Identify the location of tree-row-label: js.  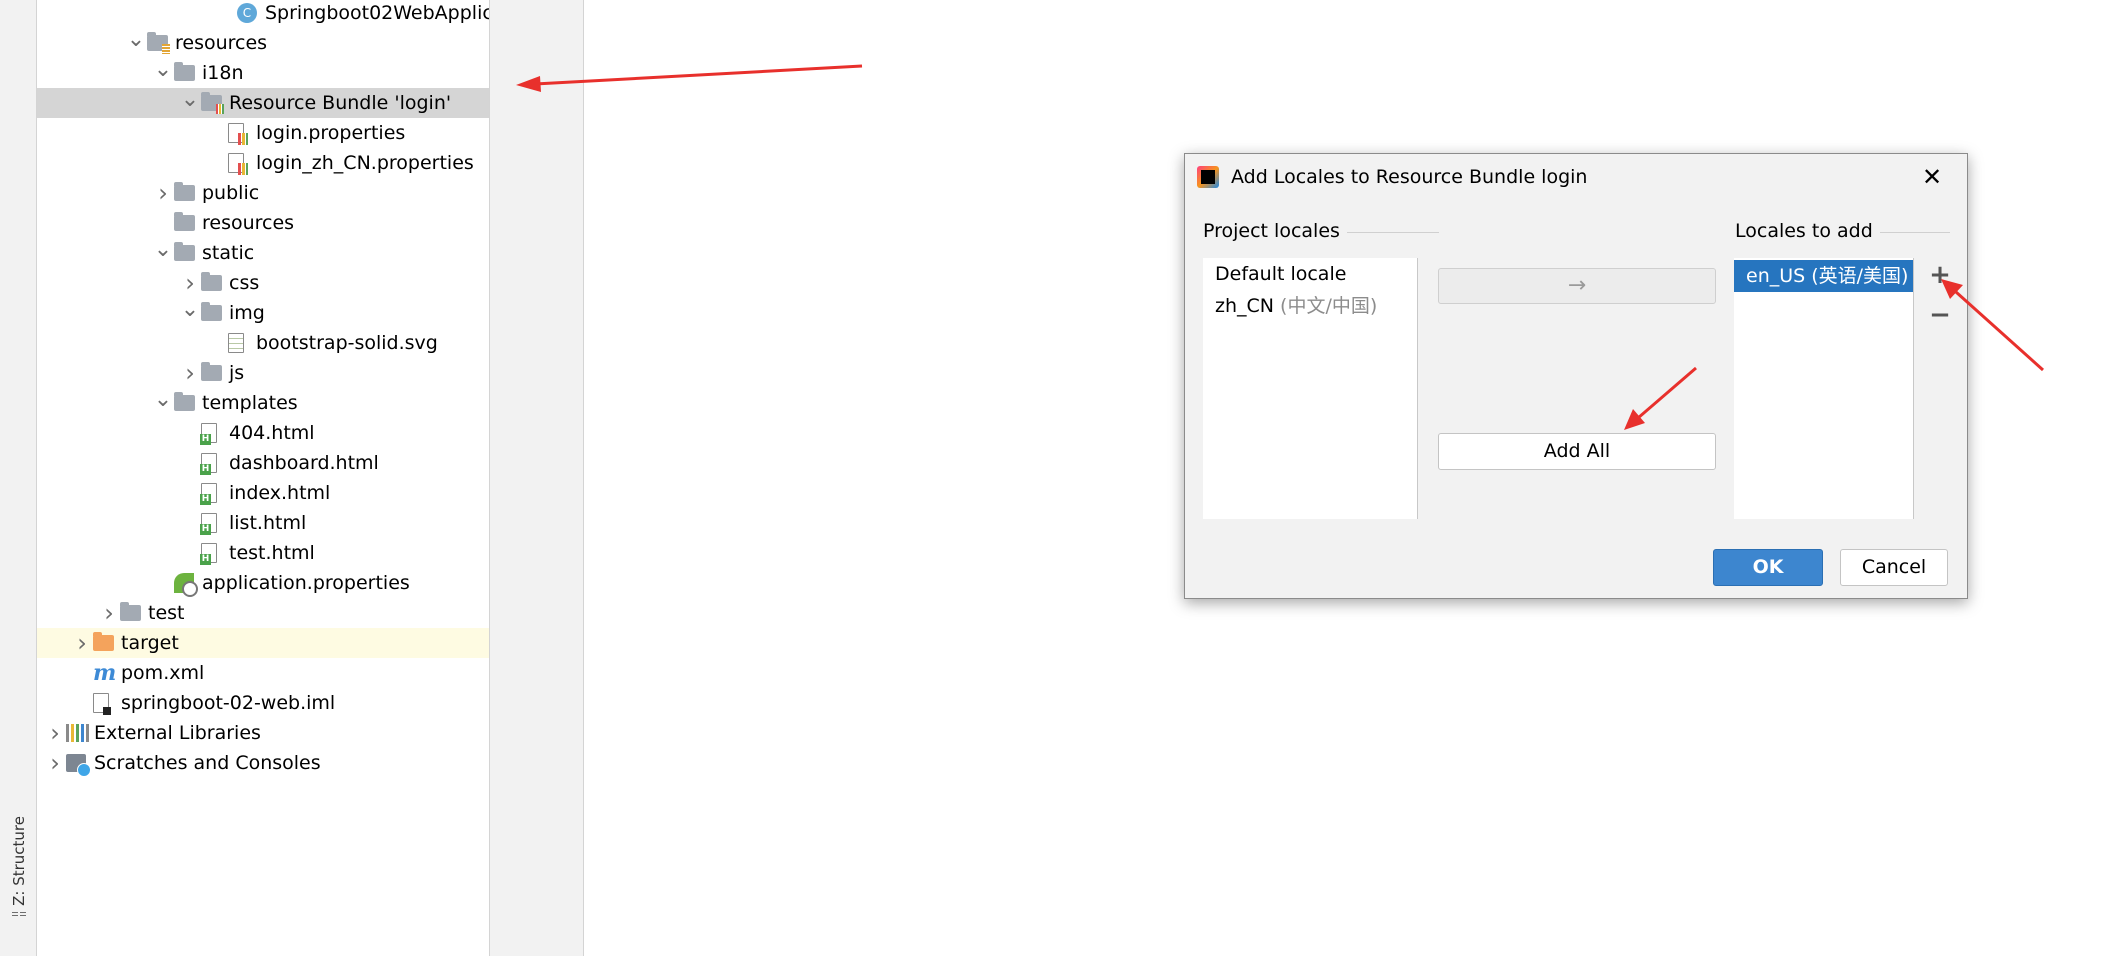
(237, 373).